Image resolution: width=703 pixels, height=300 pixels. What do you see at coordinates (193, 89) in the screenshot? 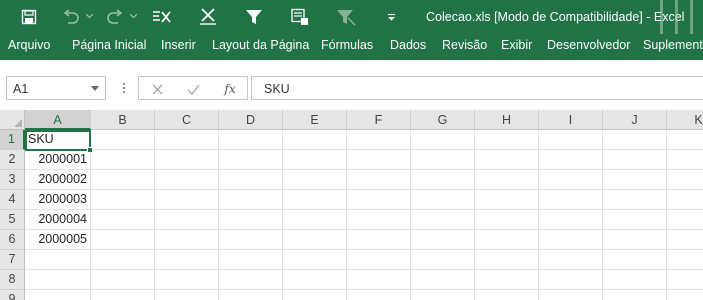
I see `enter-icon` at bounding box center [193, 89].